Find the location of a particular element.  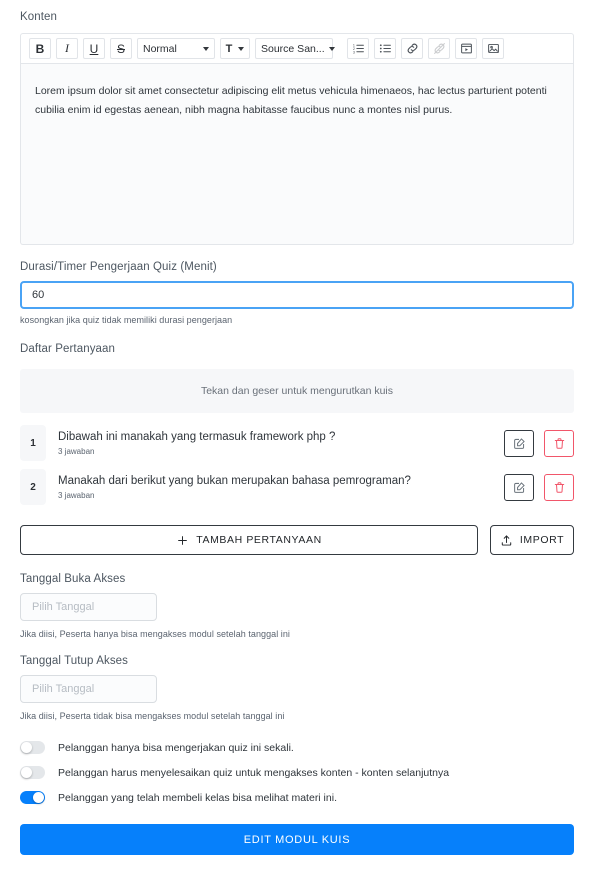

image-button is located at coordinates (493, 48).